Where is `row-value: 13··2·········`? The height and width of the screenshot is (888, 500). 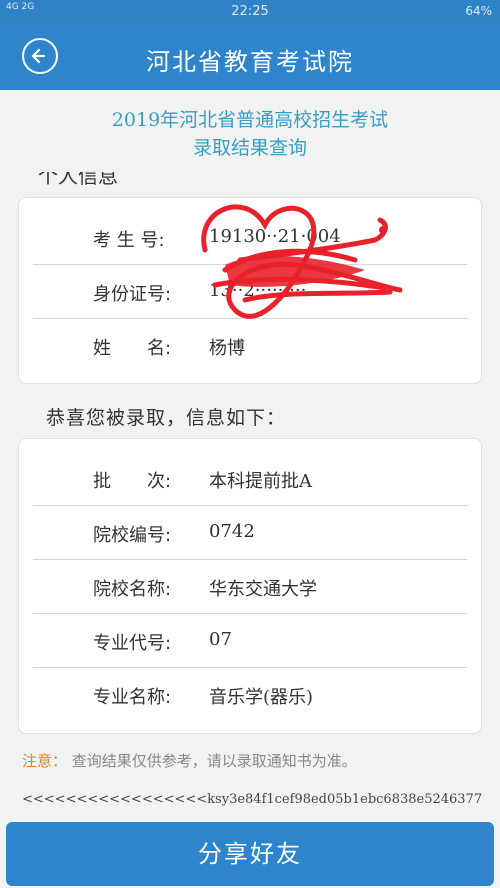
row-value: 13··2········· is located at coordinates (258, 290).